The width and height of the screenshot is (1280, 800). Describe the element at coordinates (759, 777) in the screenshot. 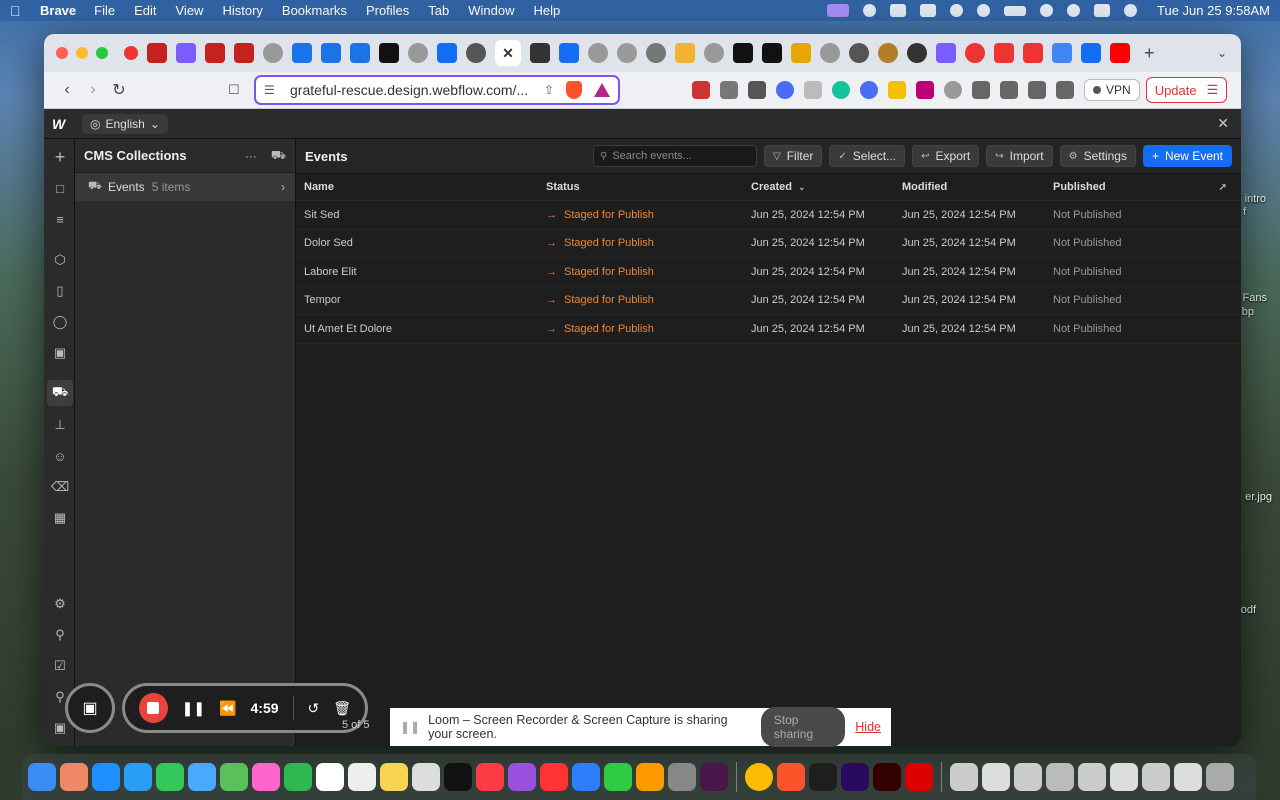

I see `chrome-icon` at that location.